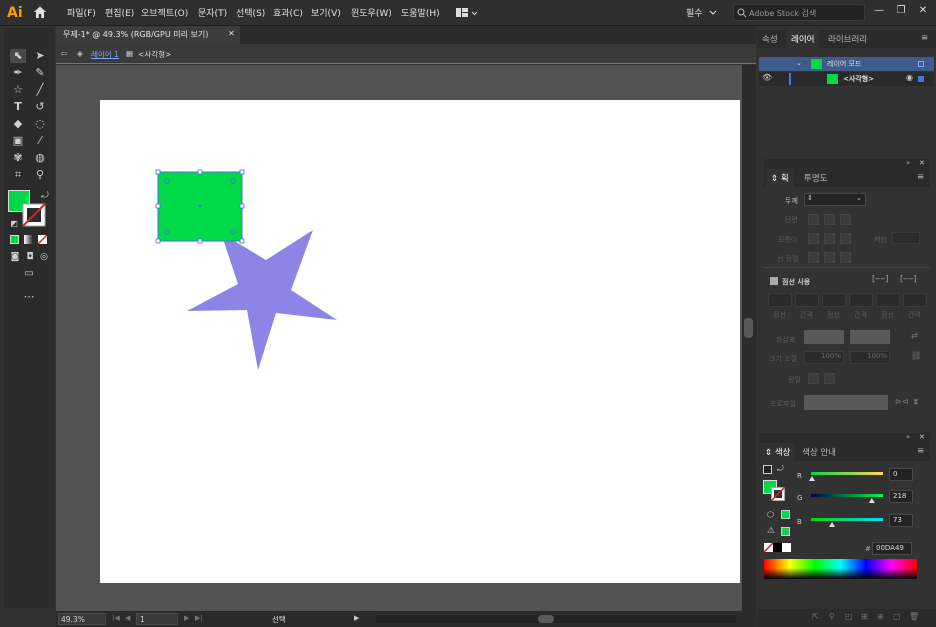 This screenshot has height=627, width=936. I want to click on gradient-tool-icon: ▣, so click(18, 141).